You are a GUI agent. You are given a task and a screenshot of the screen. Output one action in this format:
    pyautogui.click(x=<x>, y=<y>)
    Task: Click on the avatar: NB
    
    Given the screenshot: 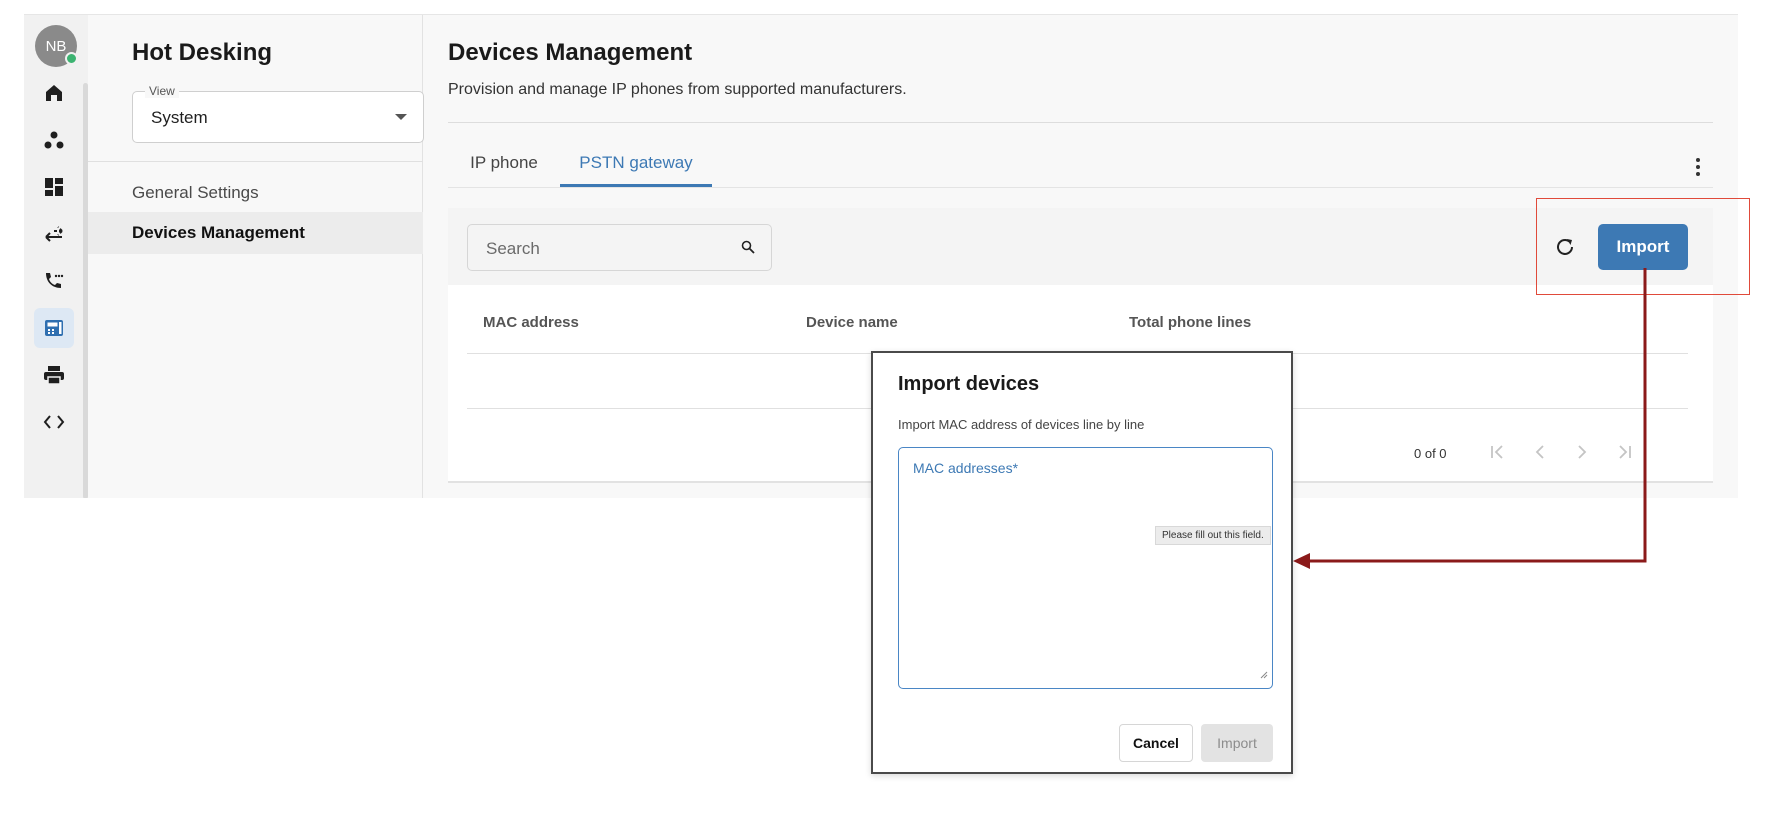 What is the action you would take?
    pyautogui.click(x=56, y=46)
    